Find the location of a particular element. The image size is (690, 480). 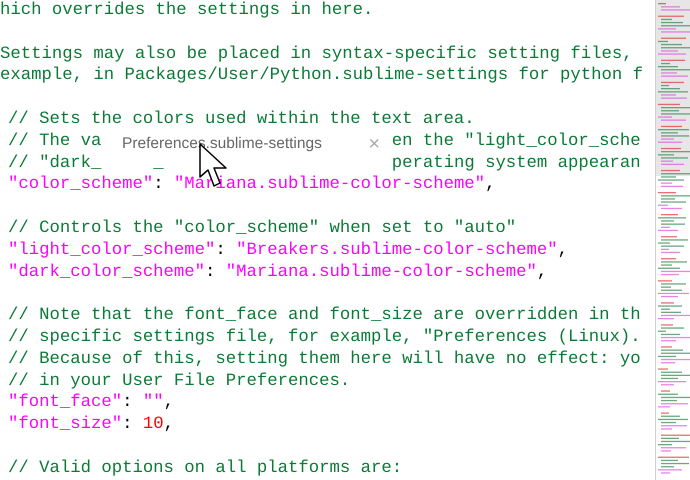

code-comment: perating system appearan is located at coordinates (516, 163).